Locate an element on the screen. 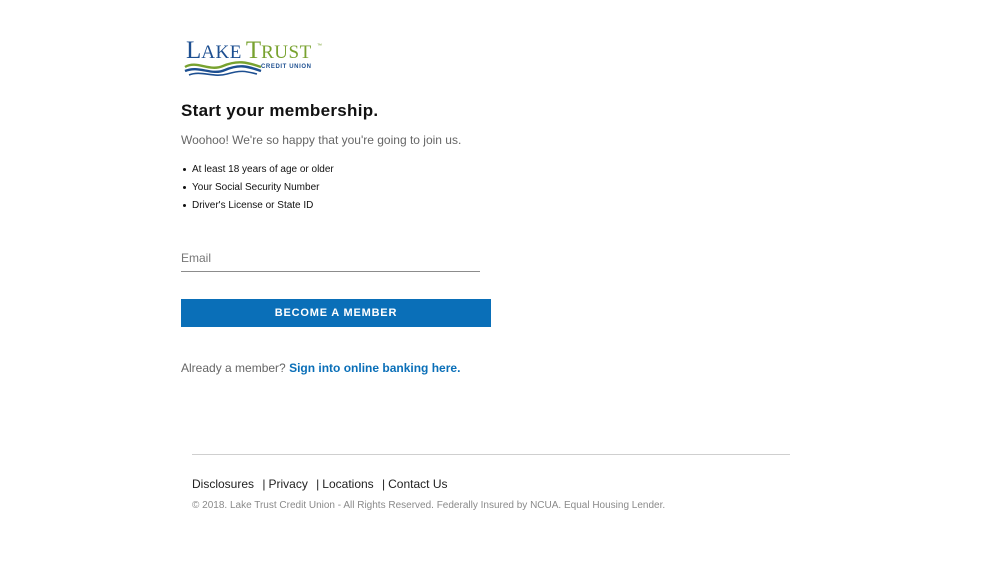 This screenshot has height=573, width=1000. list-item: Your Social Security Number is located at coordinates (258, 190).